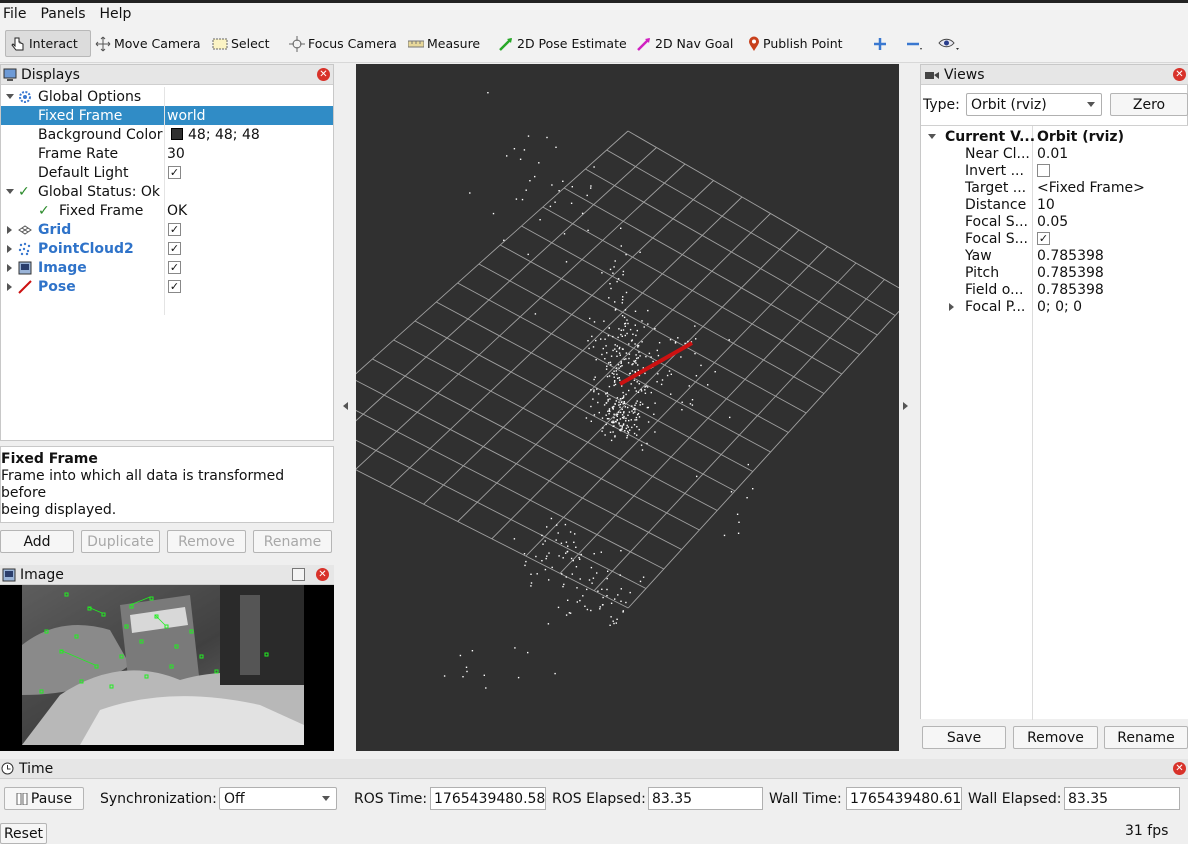  Describe the element at coordinates (241, 43) in the screenshot. I see `select-tool: Select` at that location.